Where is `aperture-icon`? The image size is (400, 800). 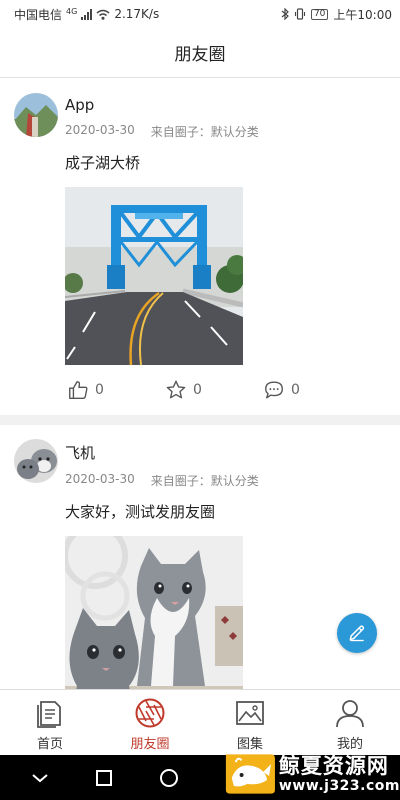
aperture-icon is located at coordinates (150, 713).